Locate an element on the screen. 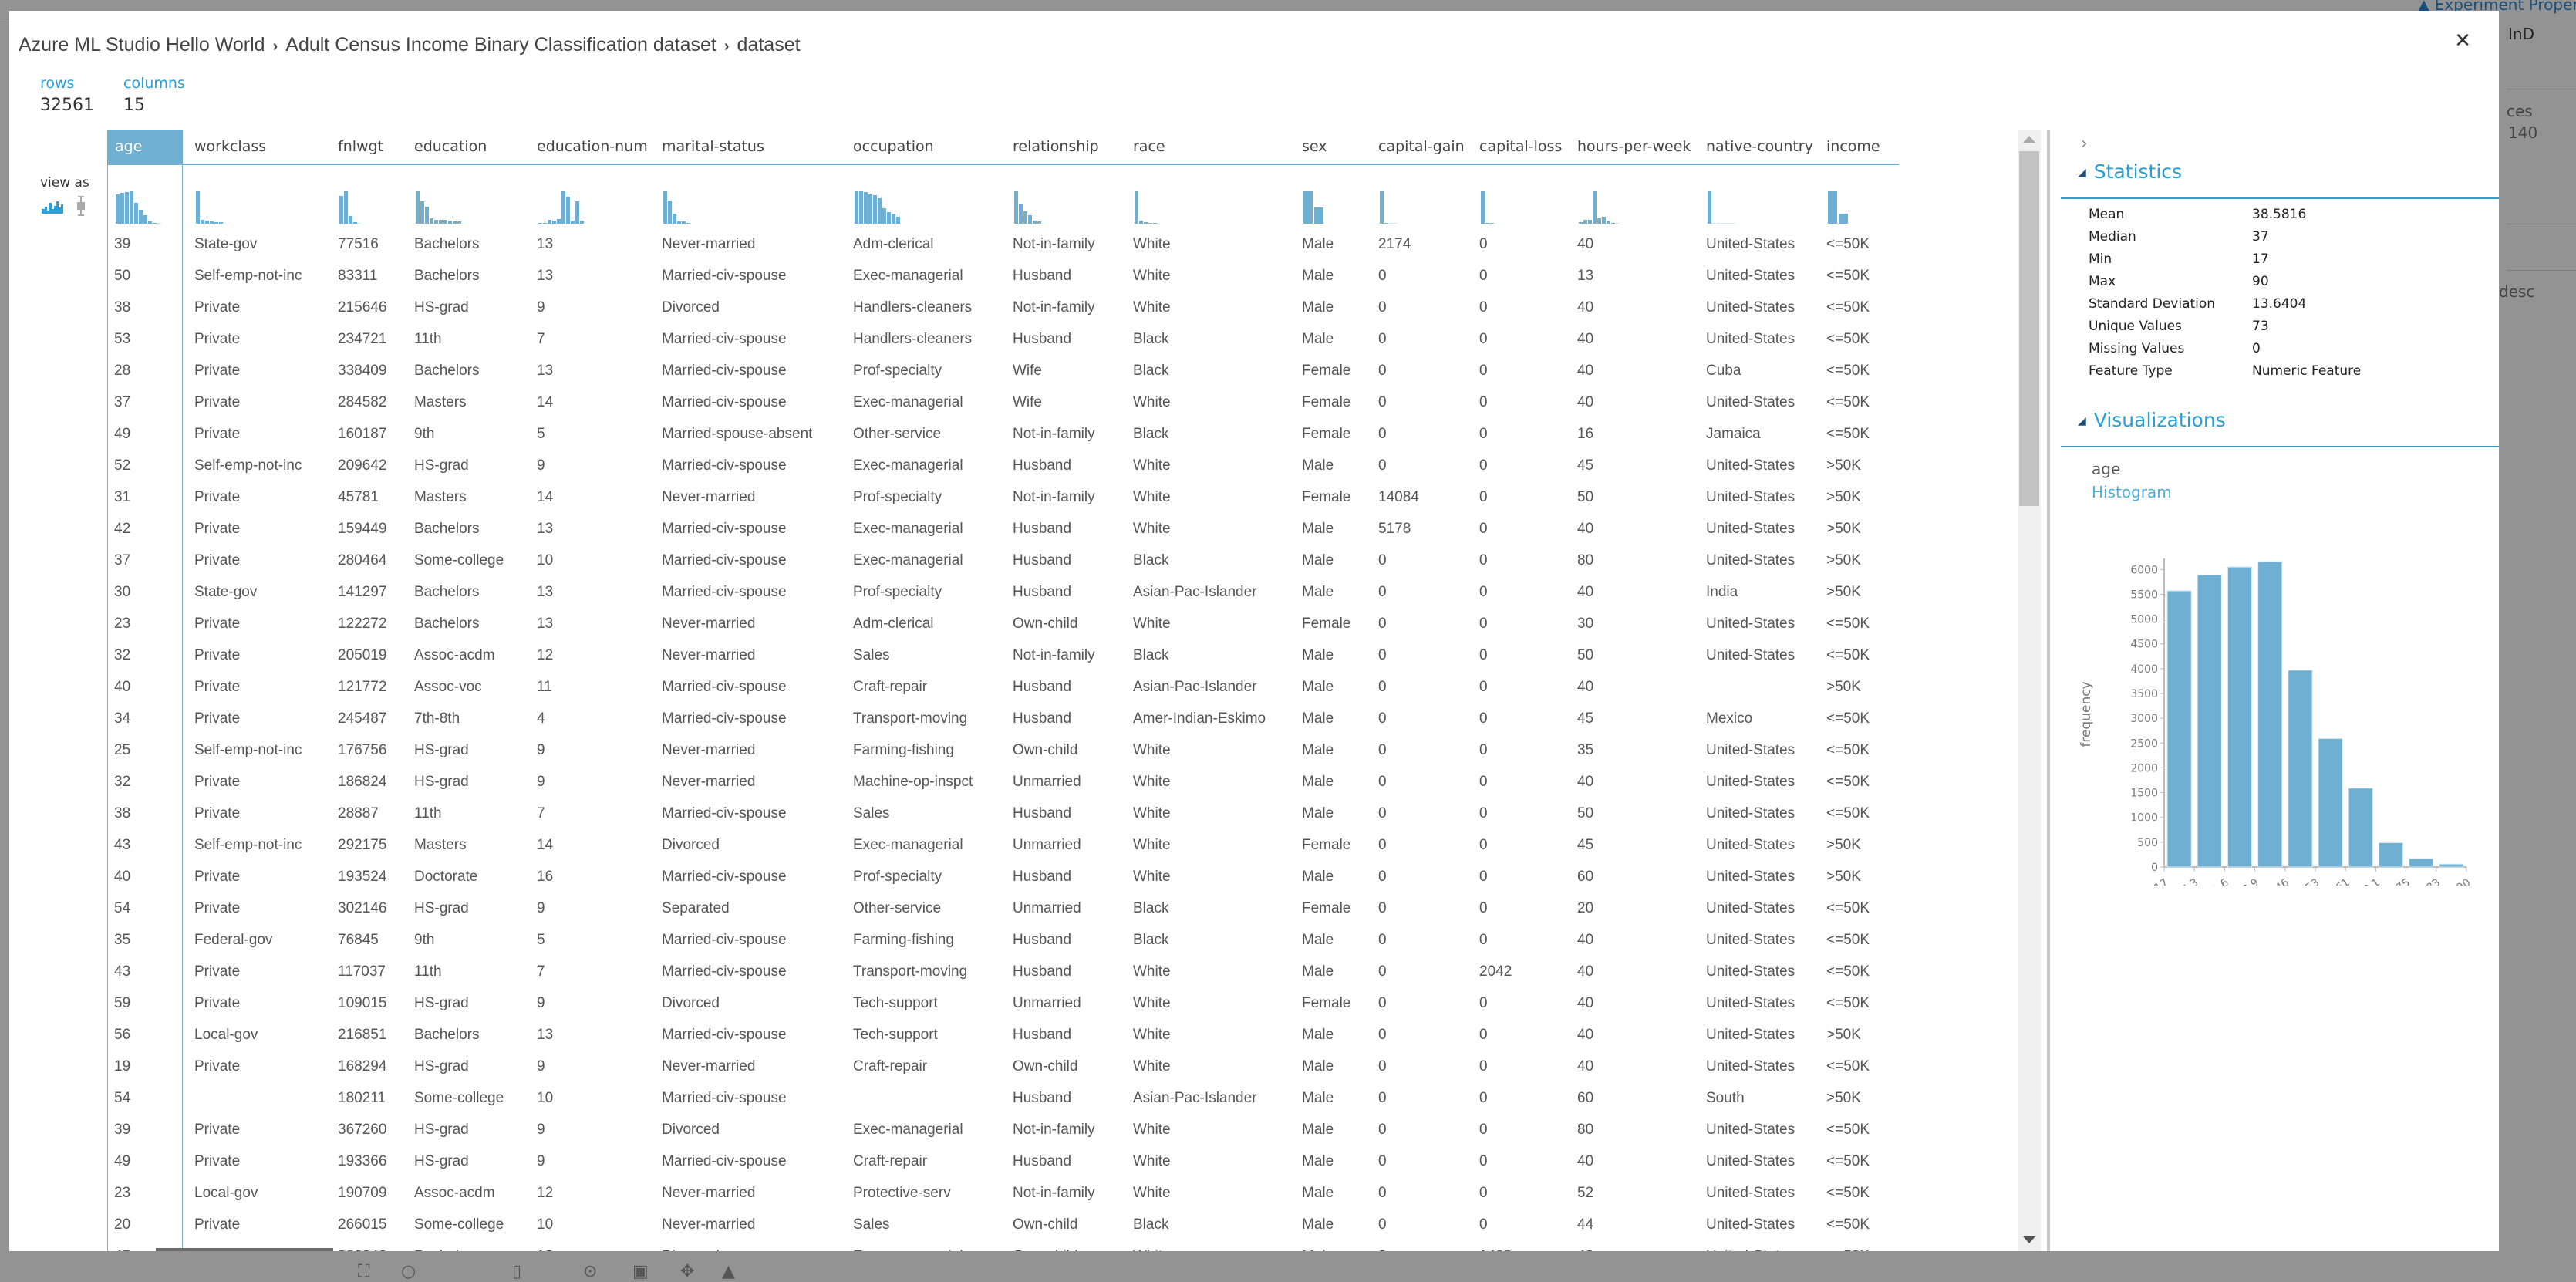 The height and width of the screenshot is (1282, 2576). cell-fnlwgt: 302146 is located at coordinates (362, 908).